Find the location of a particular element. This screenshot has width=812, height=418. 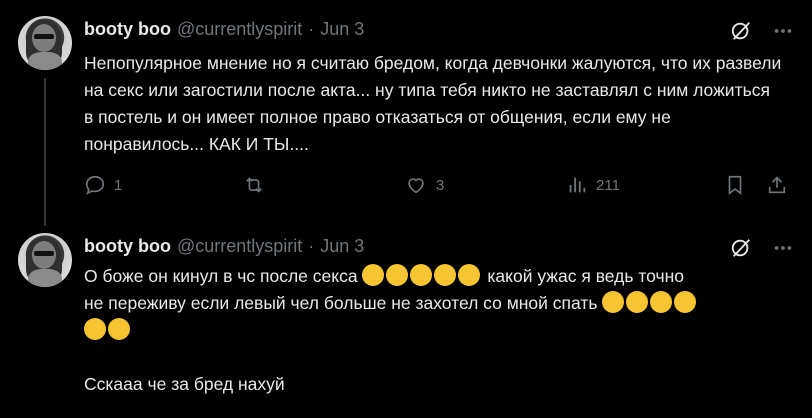

bookmark-icon is located at coordinates (735, 185).